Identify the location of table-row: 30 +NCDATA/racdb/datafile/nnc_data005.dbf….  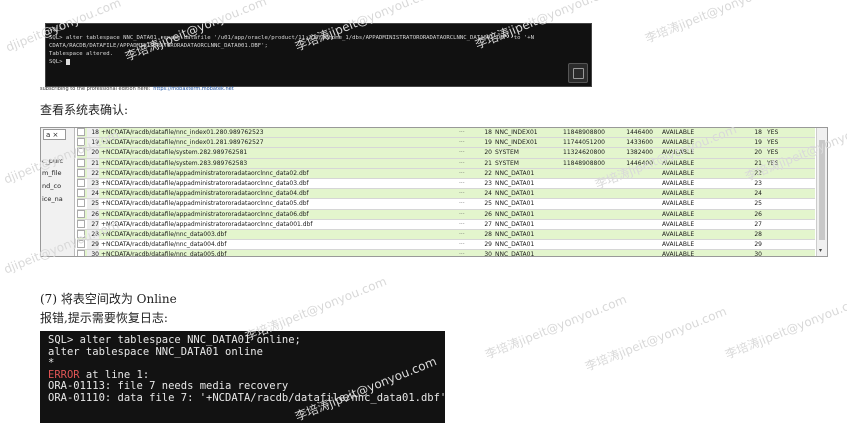
(446, 253).